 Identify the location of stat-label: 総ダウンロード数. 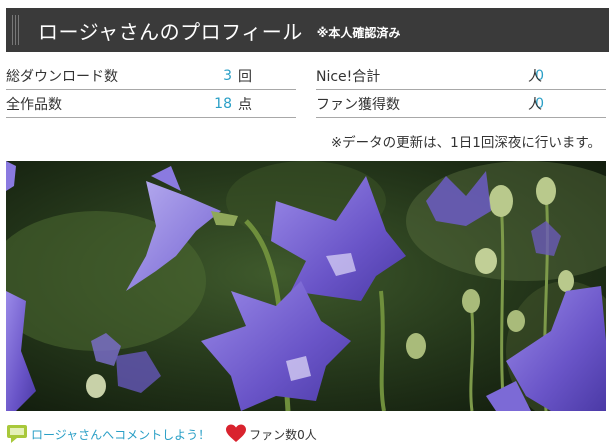
(62, 76).